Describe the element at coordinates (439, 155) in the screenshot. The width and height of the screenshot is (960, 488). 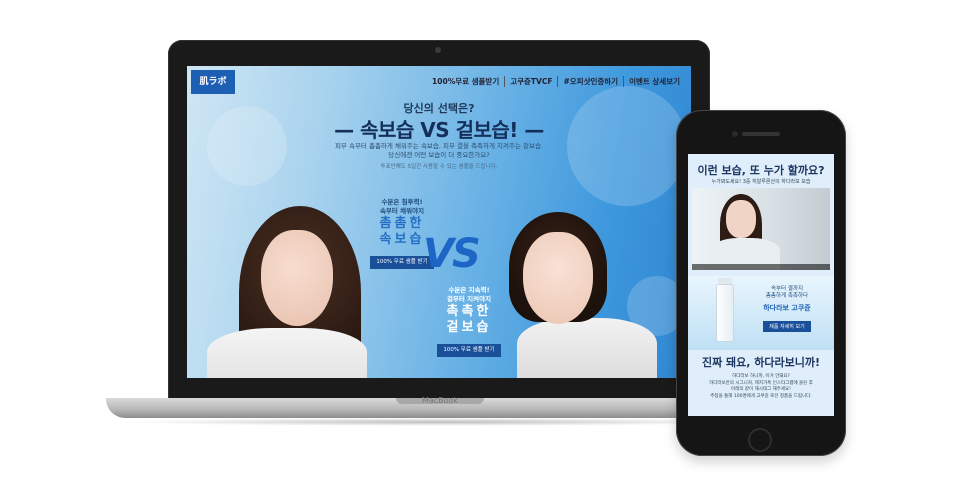
I see `hero-desc-line-2: 당신에겐 어떤 보습이 더 중요한가요?` at that location.